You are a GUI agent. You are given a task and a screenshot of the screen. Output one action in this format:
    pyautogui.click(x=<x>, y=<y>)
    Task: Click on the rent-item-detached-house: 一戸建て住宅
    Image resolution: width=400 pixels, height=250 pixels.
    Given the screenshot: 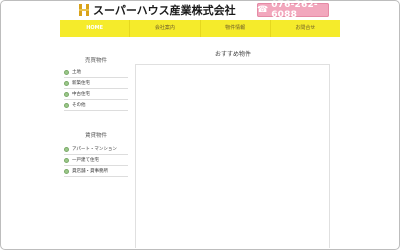 What is the action you would take?
    pyautogui.click(x=96, y=160)
    